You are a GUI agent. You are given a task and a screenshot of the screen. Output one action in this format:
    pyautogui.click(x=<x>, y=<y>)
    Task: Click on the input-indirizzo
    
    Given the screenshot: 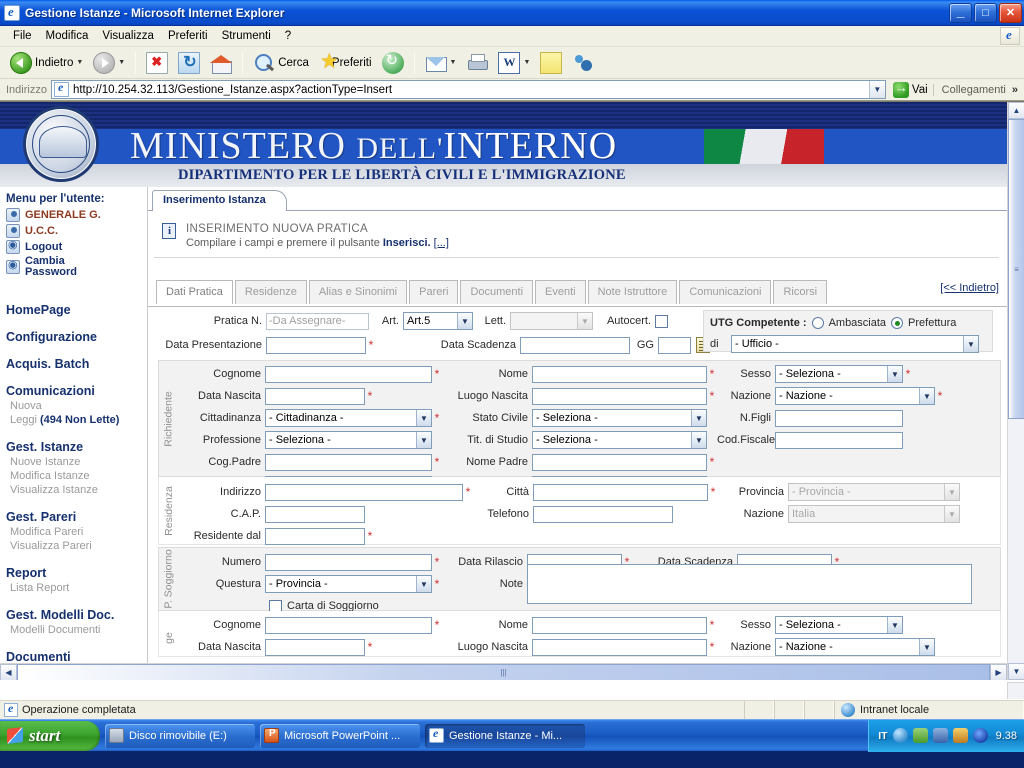 What is the action you would take?
    pyautogui.click(x=364, y=492)
    